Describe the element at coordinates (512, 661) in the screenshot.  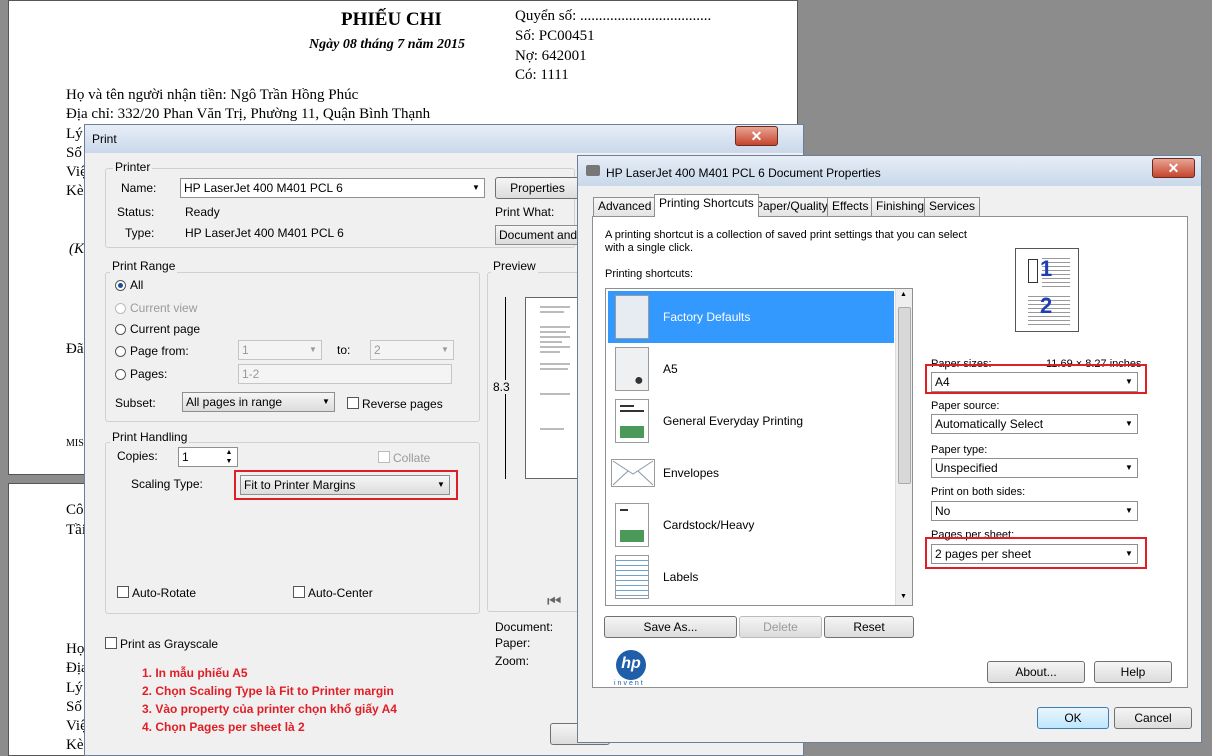
I see `zoom-label: Zoom:` at that location.